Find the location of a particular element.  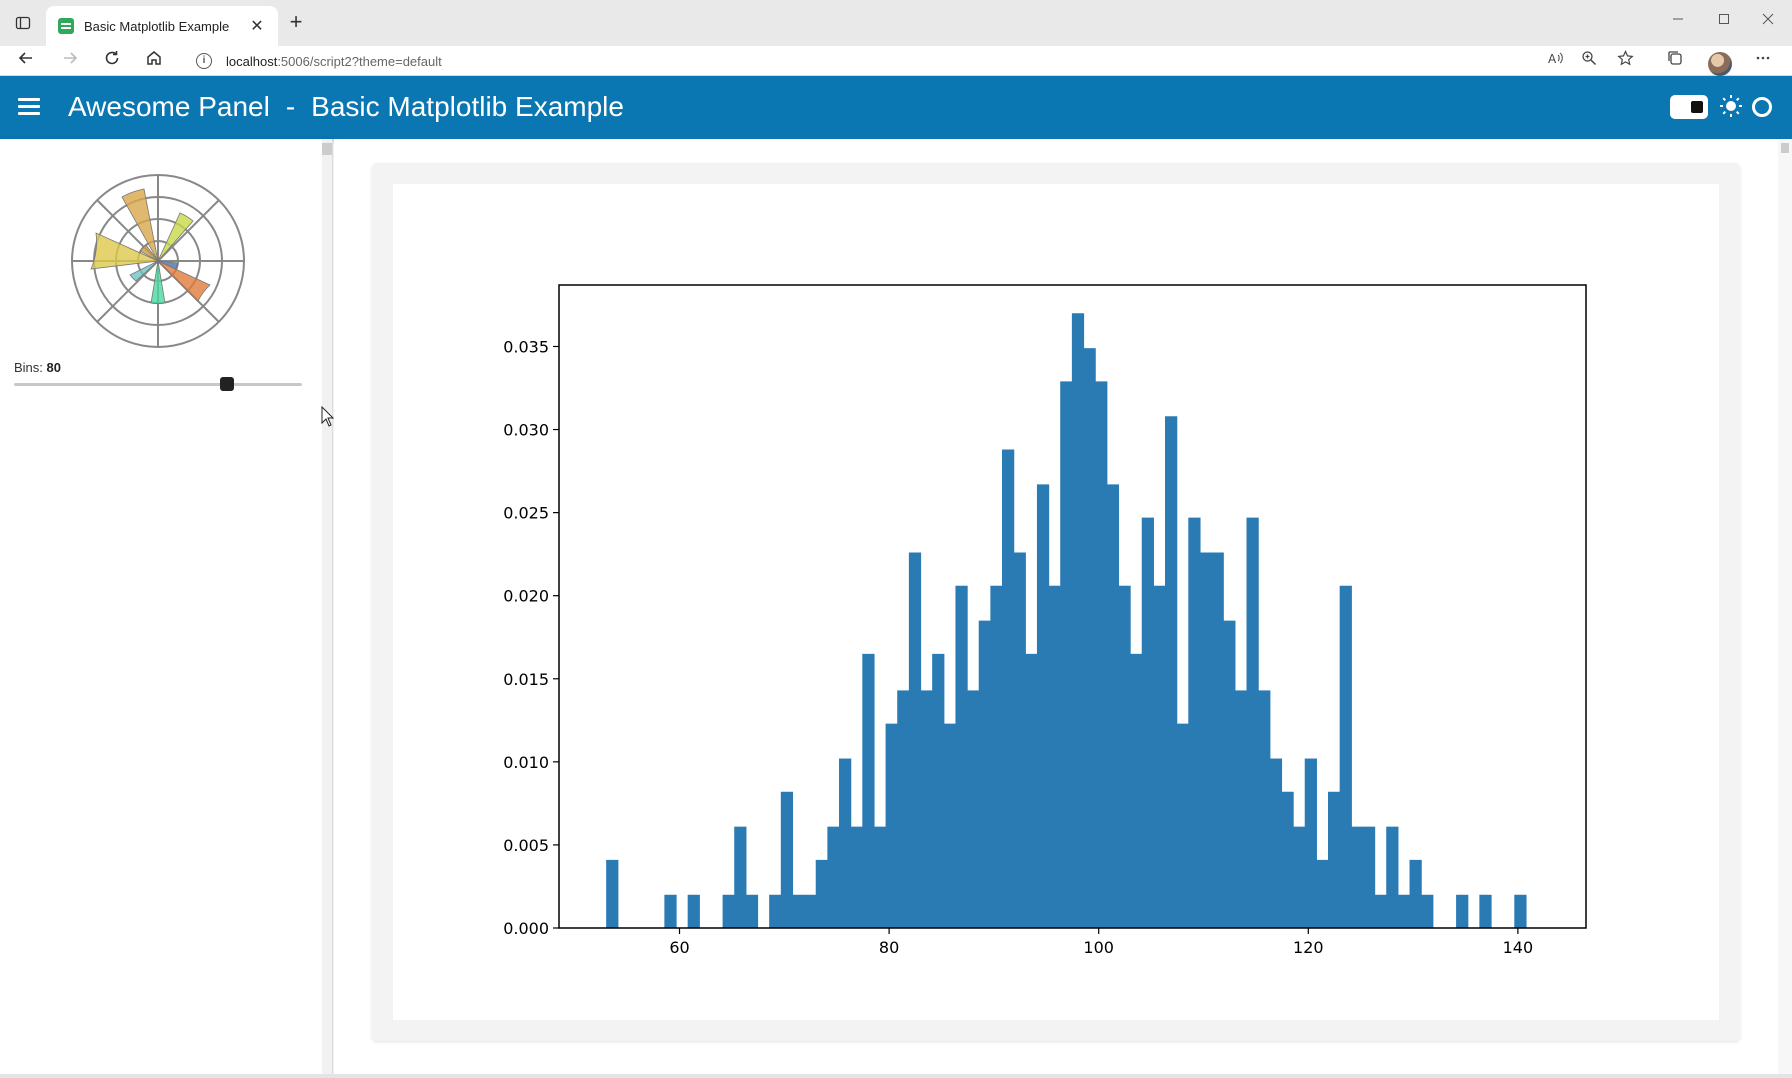

favorite-star-icon is located at coordinates (1625, 61).